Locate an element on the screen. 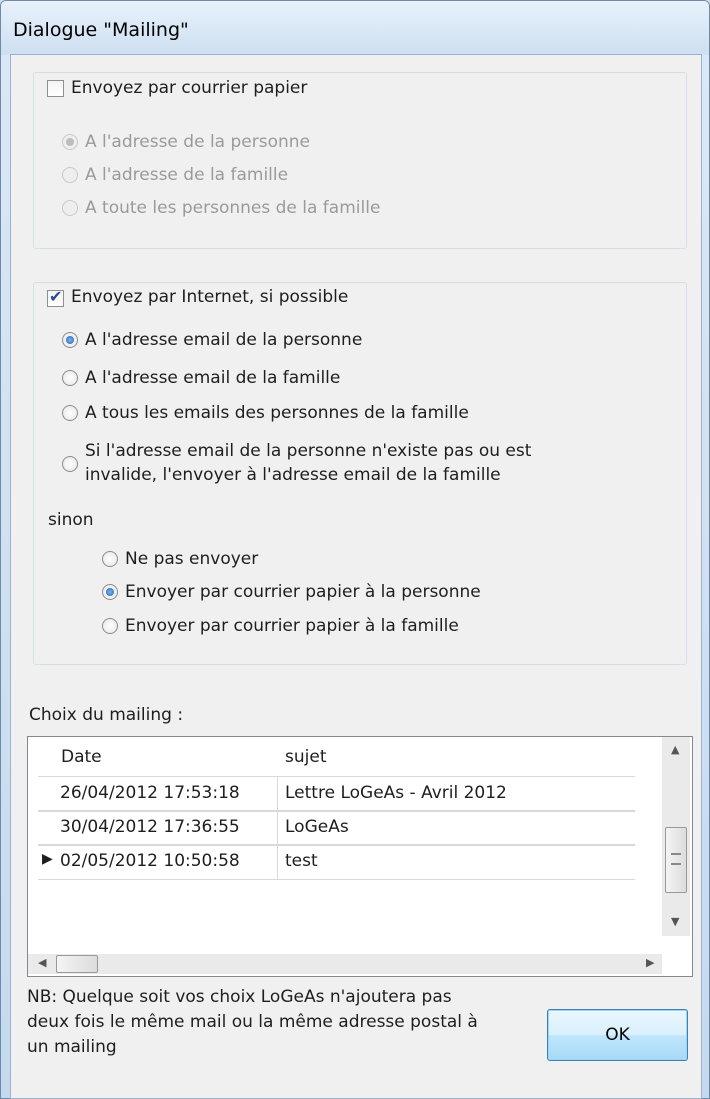 This screenshot has height=1099, width=710. row-date: 30/04/2012 17:36:55 is located at coordinates (150, 827).